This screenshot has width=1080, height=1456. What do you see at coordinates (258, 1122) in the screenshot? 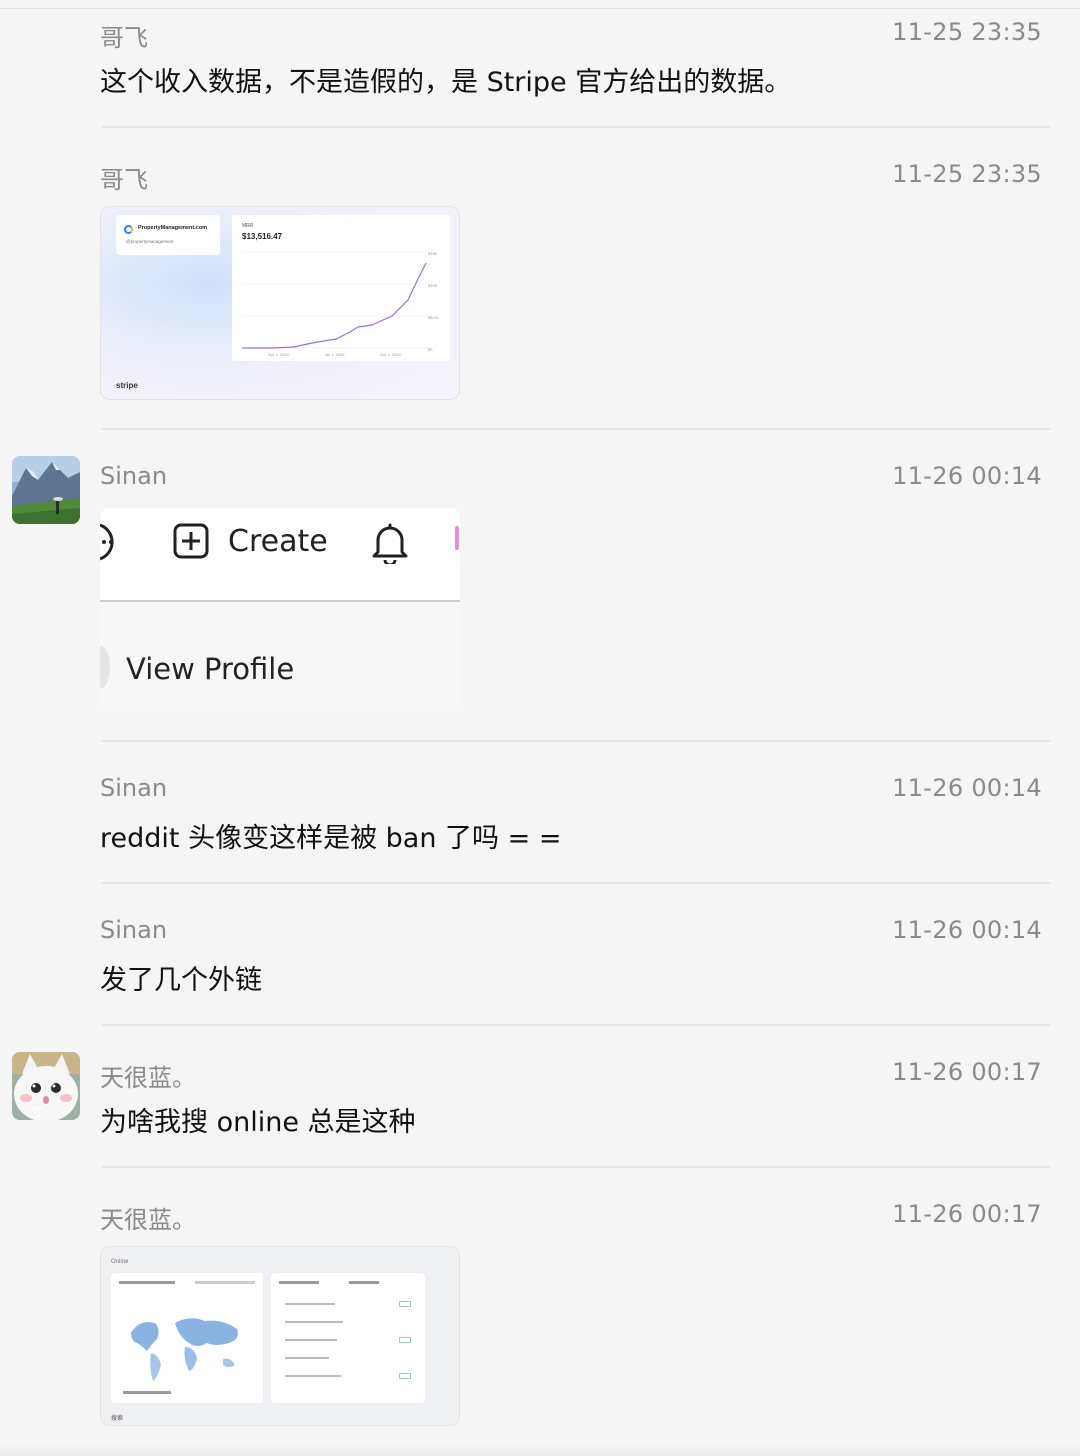
I see `message-text: 为啥我搜 online 总是这种` at bounding box center [258, 1122].